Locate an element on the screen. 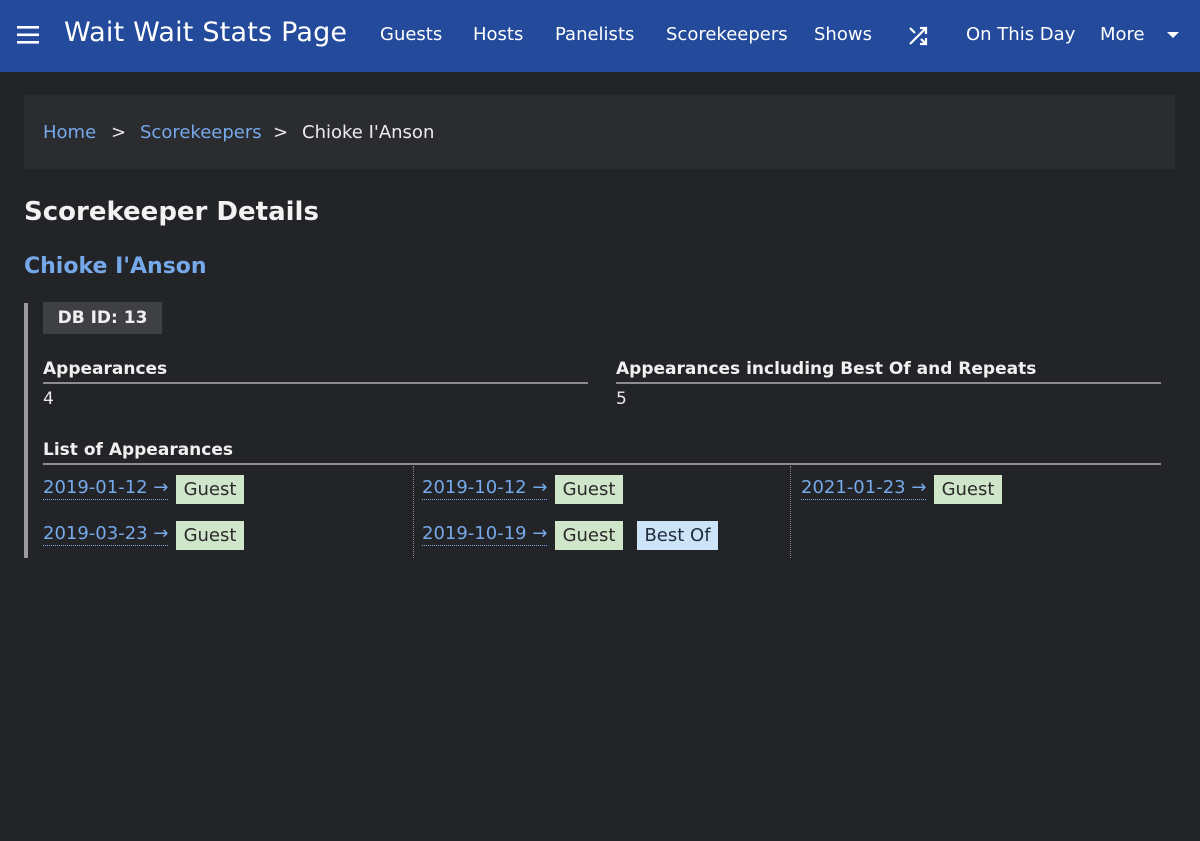  appearance-date-link: 2019-10-12 → is located at coordinates (485, 489).